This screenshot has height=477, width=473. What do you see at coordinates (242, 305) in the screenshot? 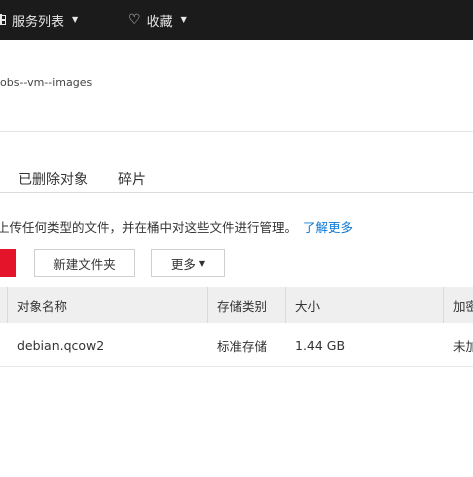
I see `column-header-storage-class: 存储类别` at bounding box center [242, 305].